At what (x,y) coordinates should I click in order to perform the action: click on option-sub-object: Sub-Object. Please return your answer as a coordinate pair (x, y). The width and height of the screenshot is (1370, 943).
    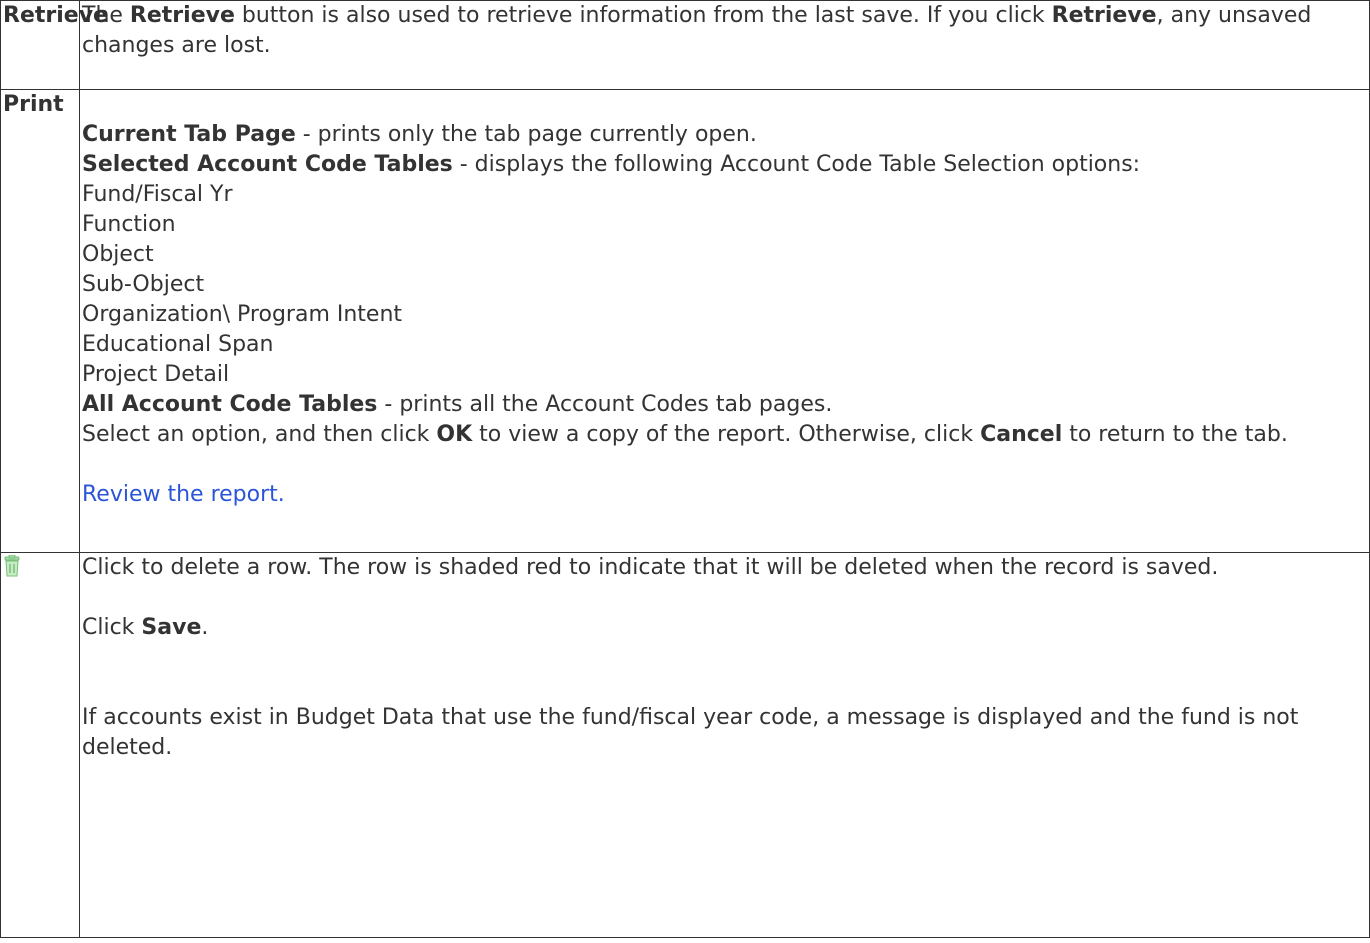
    Looking at the image, I should click on (143, 284).